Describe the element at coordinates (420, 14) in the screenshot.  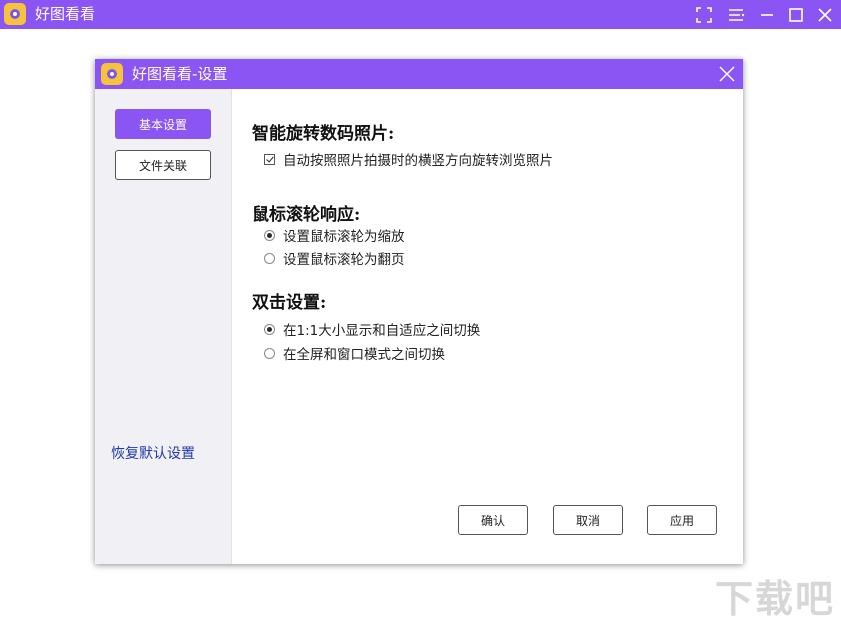
I see `app-titlebar: 好图看看` at that location.